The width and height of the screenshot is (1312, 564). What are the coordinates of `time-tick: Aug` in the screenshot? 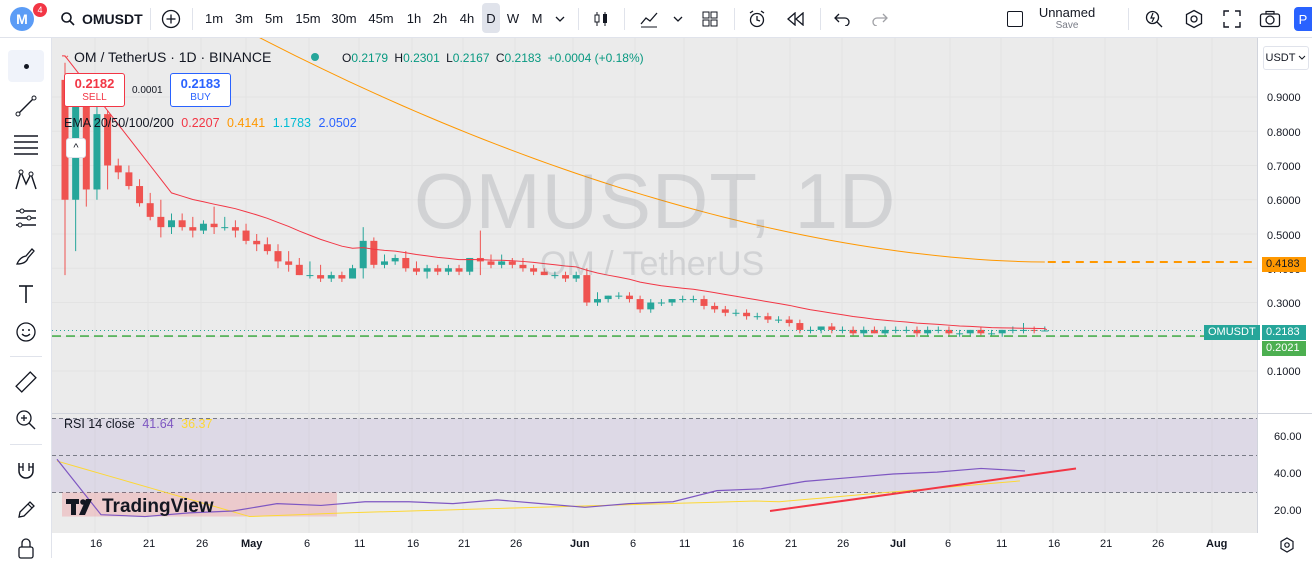 It's located at (1217, 544).